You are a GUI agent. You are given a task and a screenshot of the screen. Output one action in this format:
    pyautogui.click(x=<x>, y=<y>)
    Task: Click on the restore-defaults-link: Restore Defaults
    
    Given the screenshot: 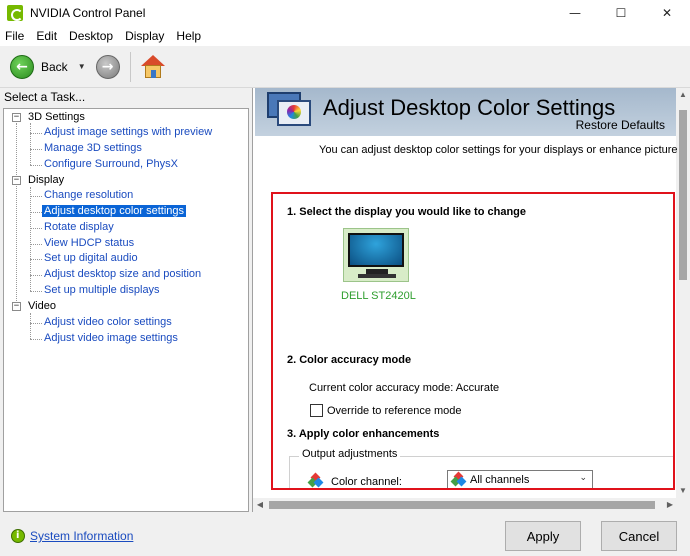 What is the action you would take?
    pyautogui.click(x=620, y=125)
    